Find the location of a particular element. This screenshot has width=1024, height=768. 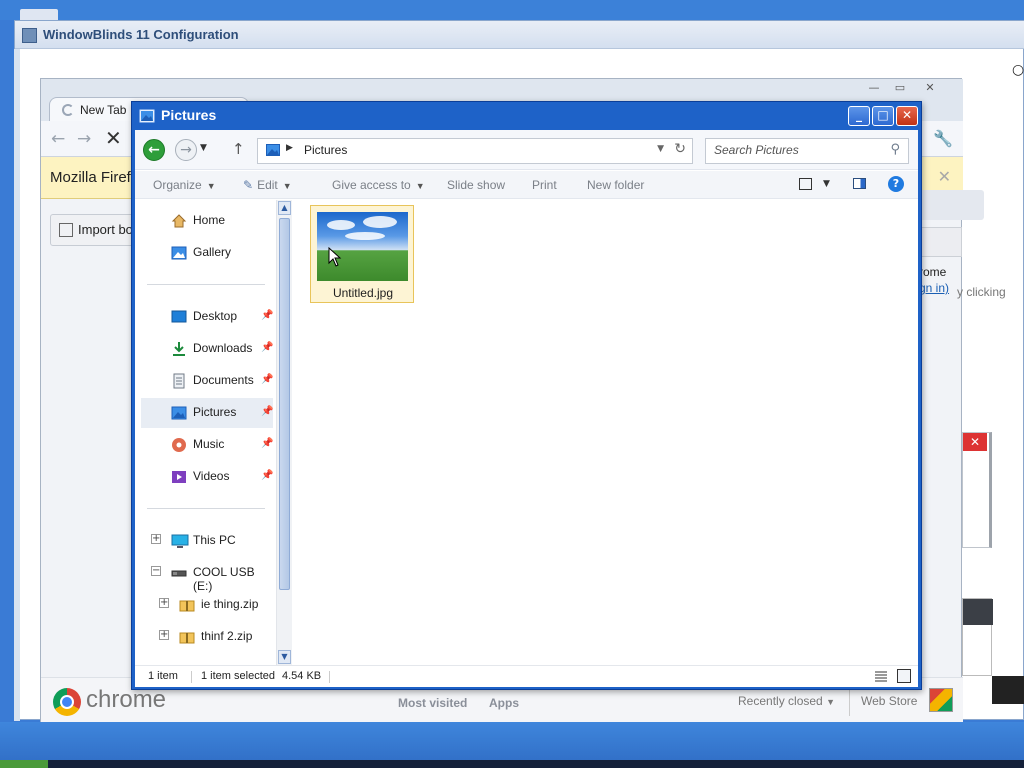

nav-item-home: Home is located at coordinates (207, 221).